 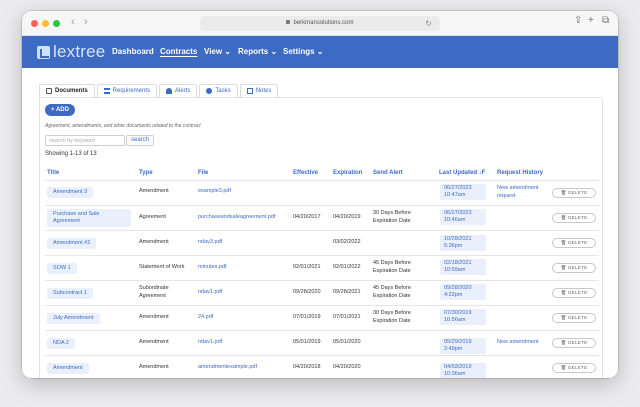 I want to click on tab-documents: Documents, so click(x=67, y=90).